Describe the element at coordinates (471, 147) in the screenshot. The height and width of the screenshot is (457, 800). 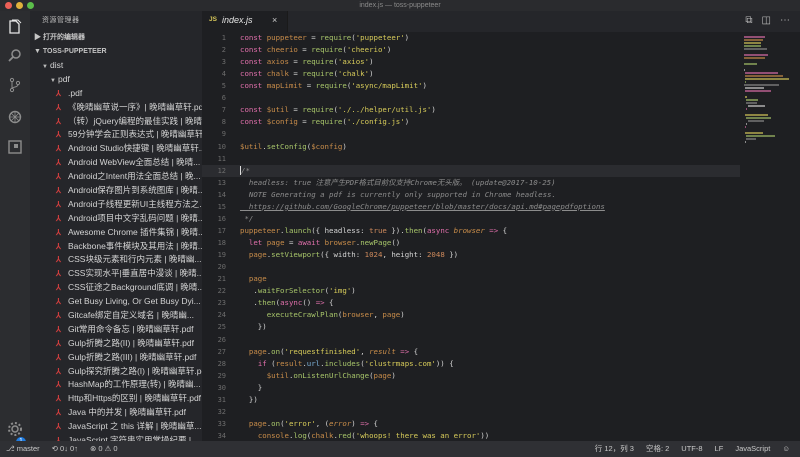
I see `code-line: 10 $util.setConfig($config)` at that location.